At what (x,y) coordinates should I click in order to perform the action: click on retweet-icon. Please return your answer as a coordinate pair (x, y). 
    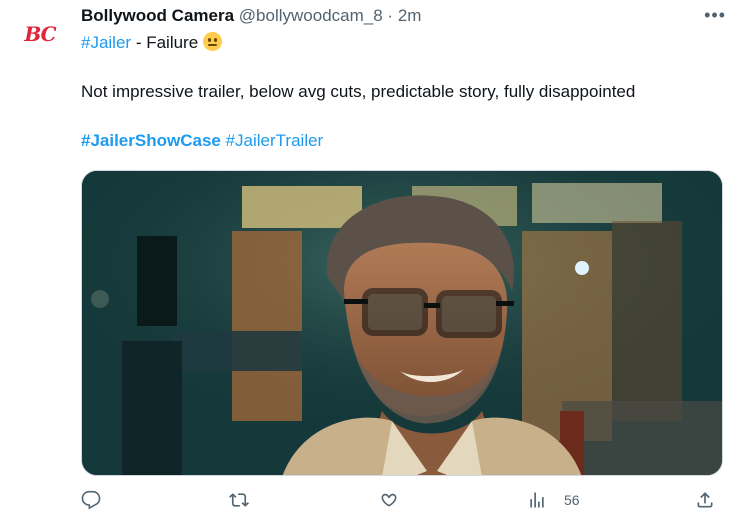
    Looking at the image, I should click on (239, 500).